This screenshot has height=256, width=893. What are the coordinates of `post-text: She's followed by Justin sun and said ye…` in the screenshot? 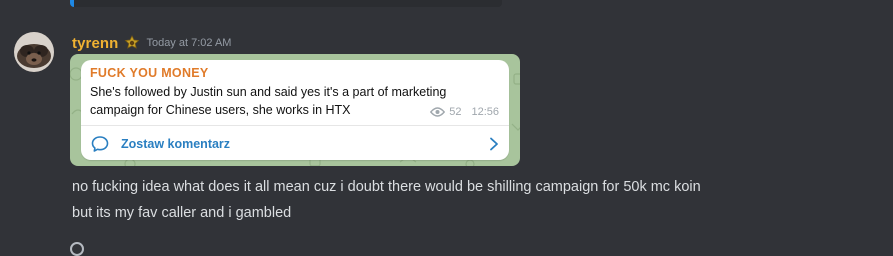 It's located at (268, 101).